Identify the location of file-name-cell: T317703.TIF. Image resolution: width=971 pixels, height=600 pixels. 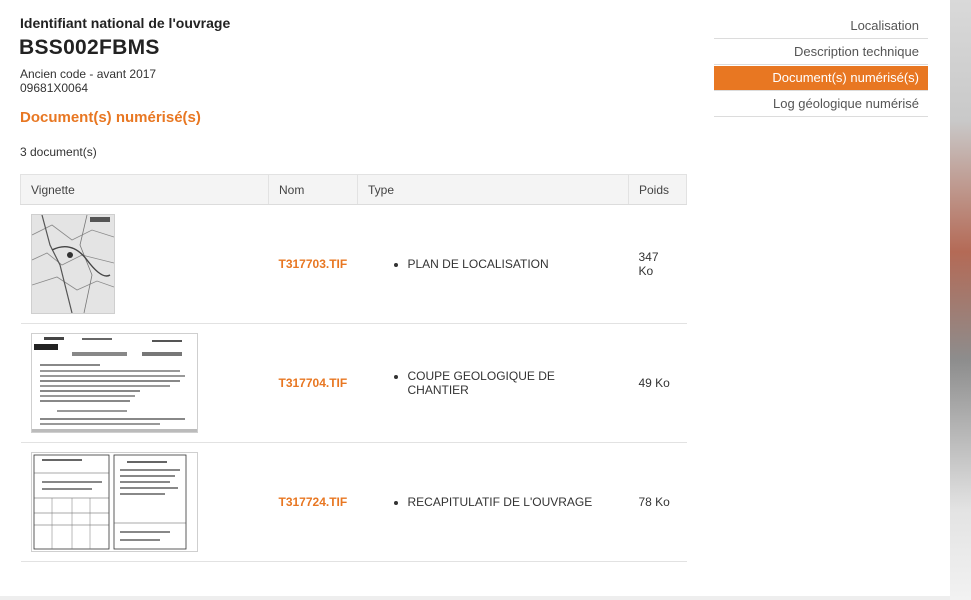
(313, 264).